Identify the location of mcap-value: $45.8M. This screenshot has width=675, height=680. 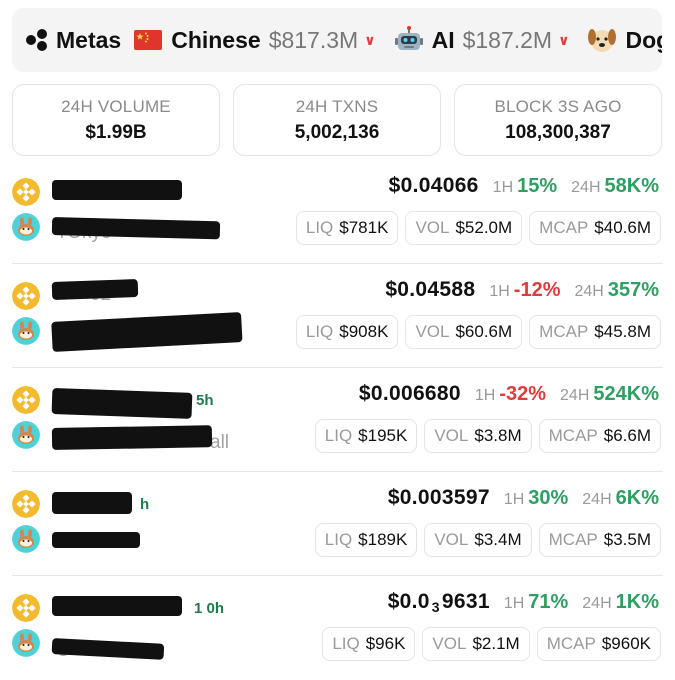
(622, 331).